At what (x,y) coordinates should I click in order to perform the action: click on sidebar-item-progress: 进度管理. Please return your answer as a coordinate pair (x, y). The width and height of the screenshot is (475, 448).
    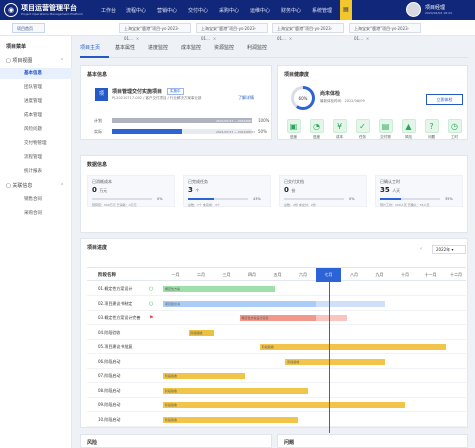
    Looking at the image, I should click on (36, 101).